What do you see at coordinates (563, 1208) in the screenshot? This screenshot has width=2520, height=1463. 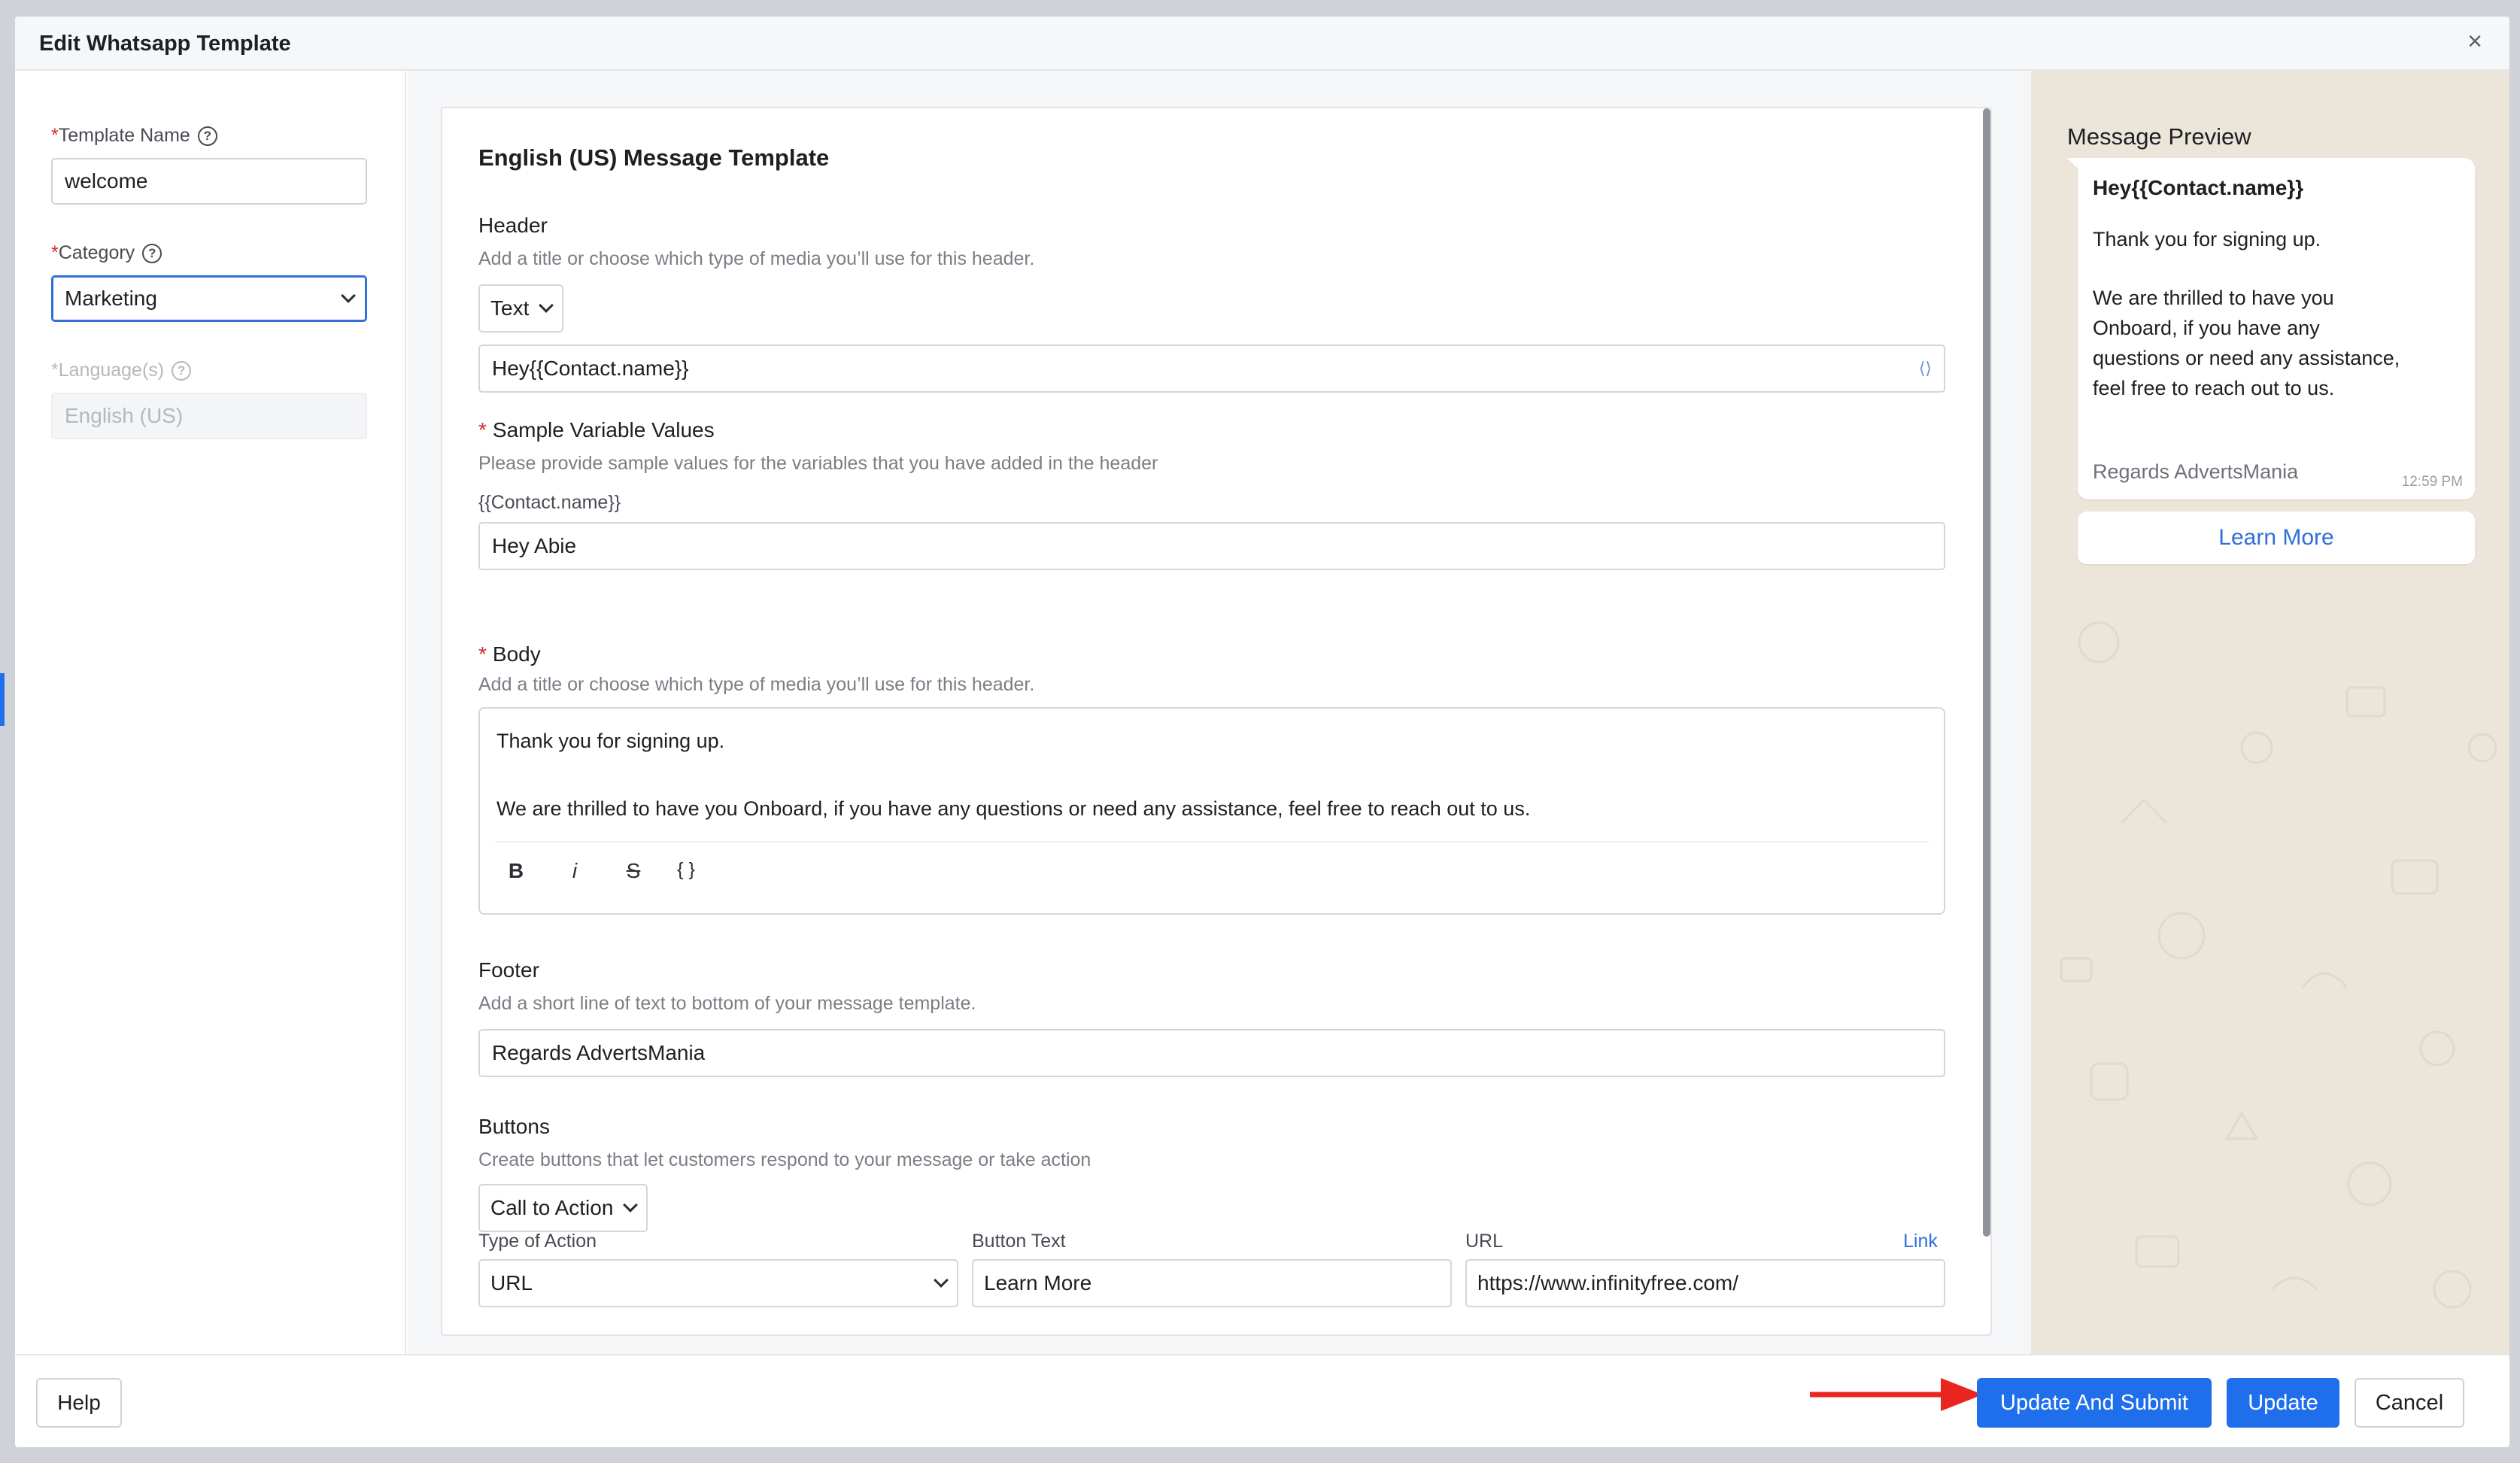 I see `button-type-dropdown: Call to Action` at bounding box center [563, 1208].